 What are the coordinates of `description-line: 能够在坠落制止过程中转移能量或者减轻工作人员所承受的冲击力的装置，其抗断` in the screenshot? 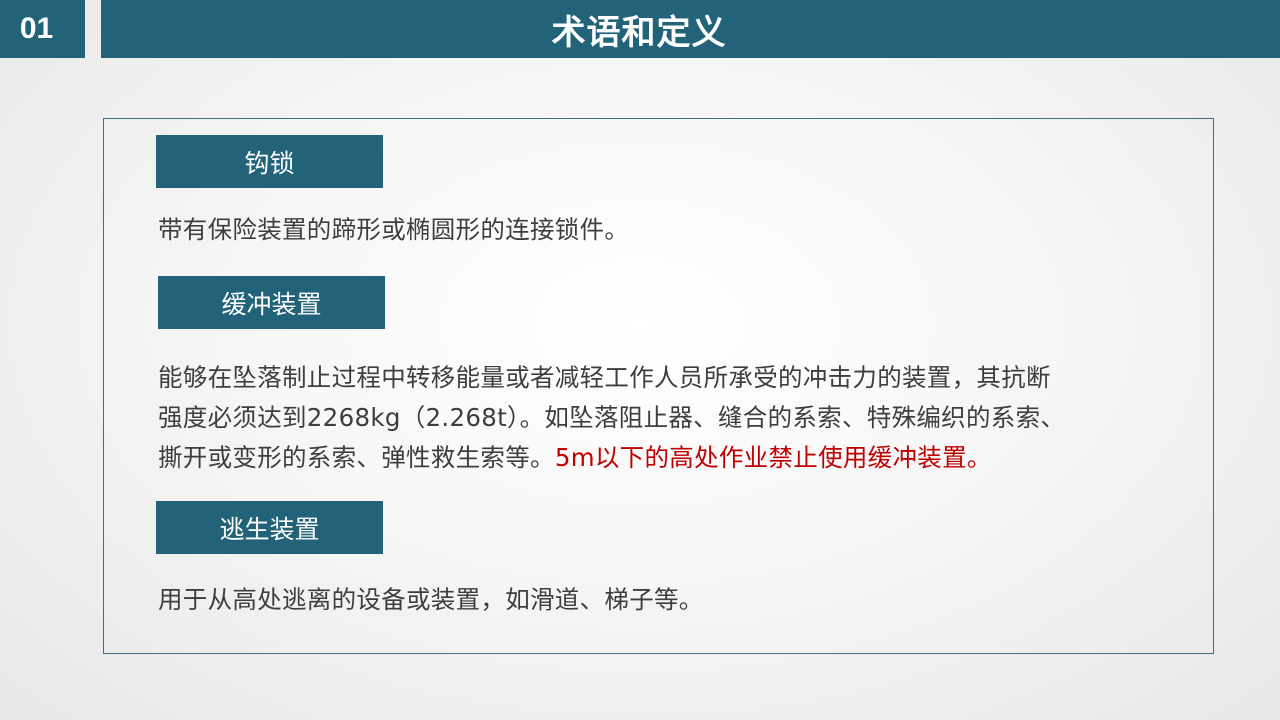 It's located at (604, 377).